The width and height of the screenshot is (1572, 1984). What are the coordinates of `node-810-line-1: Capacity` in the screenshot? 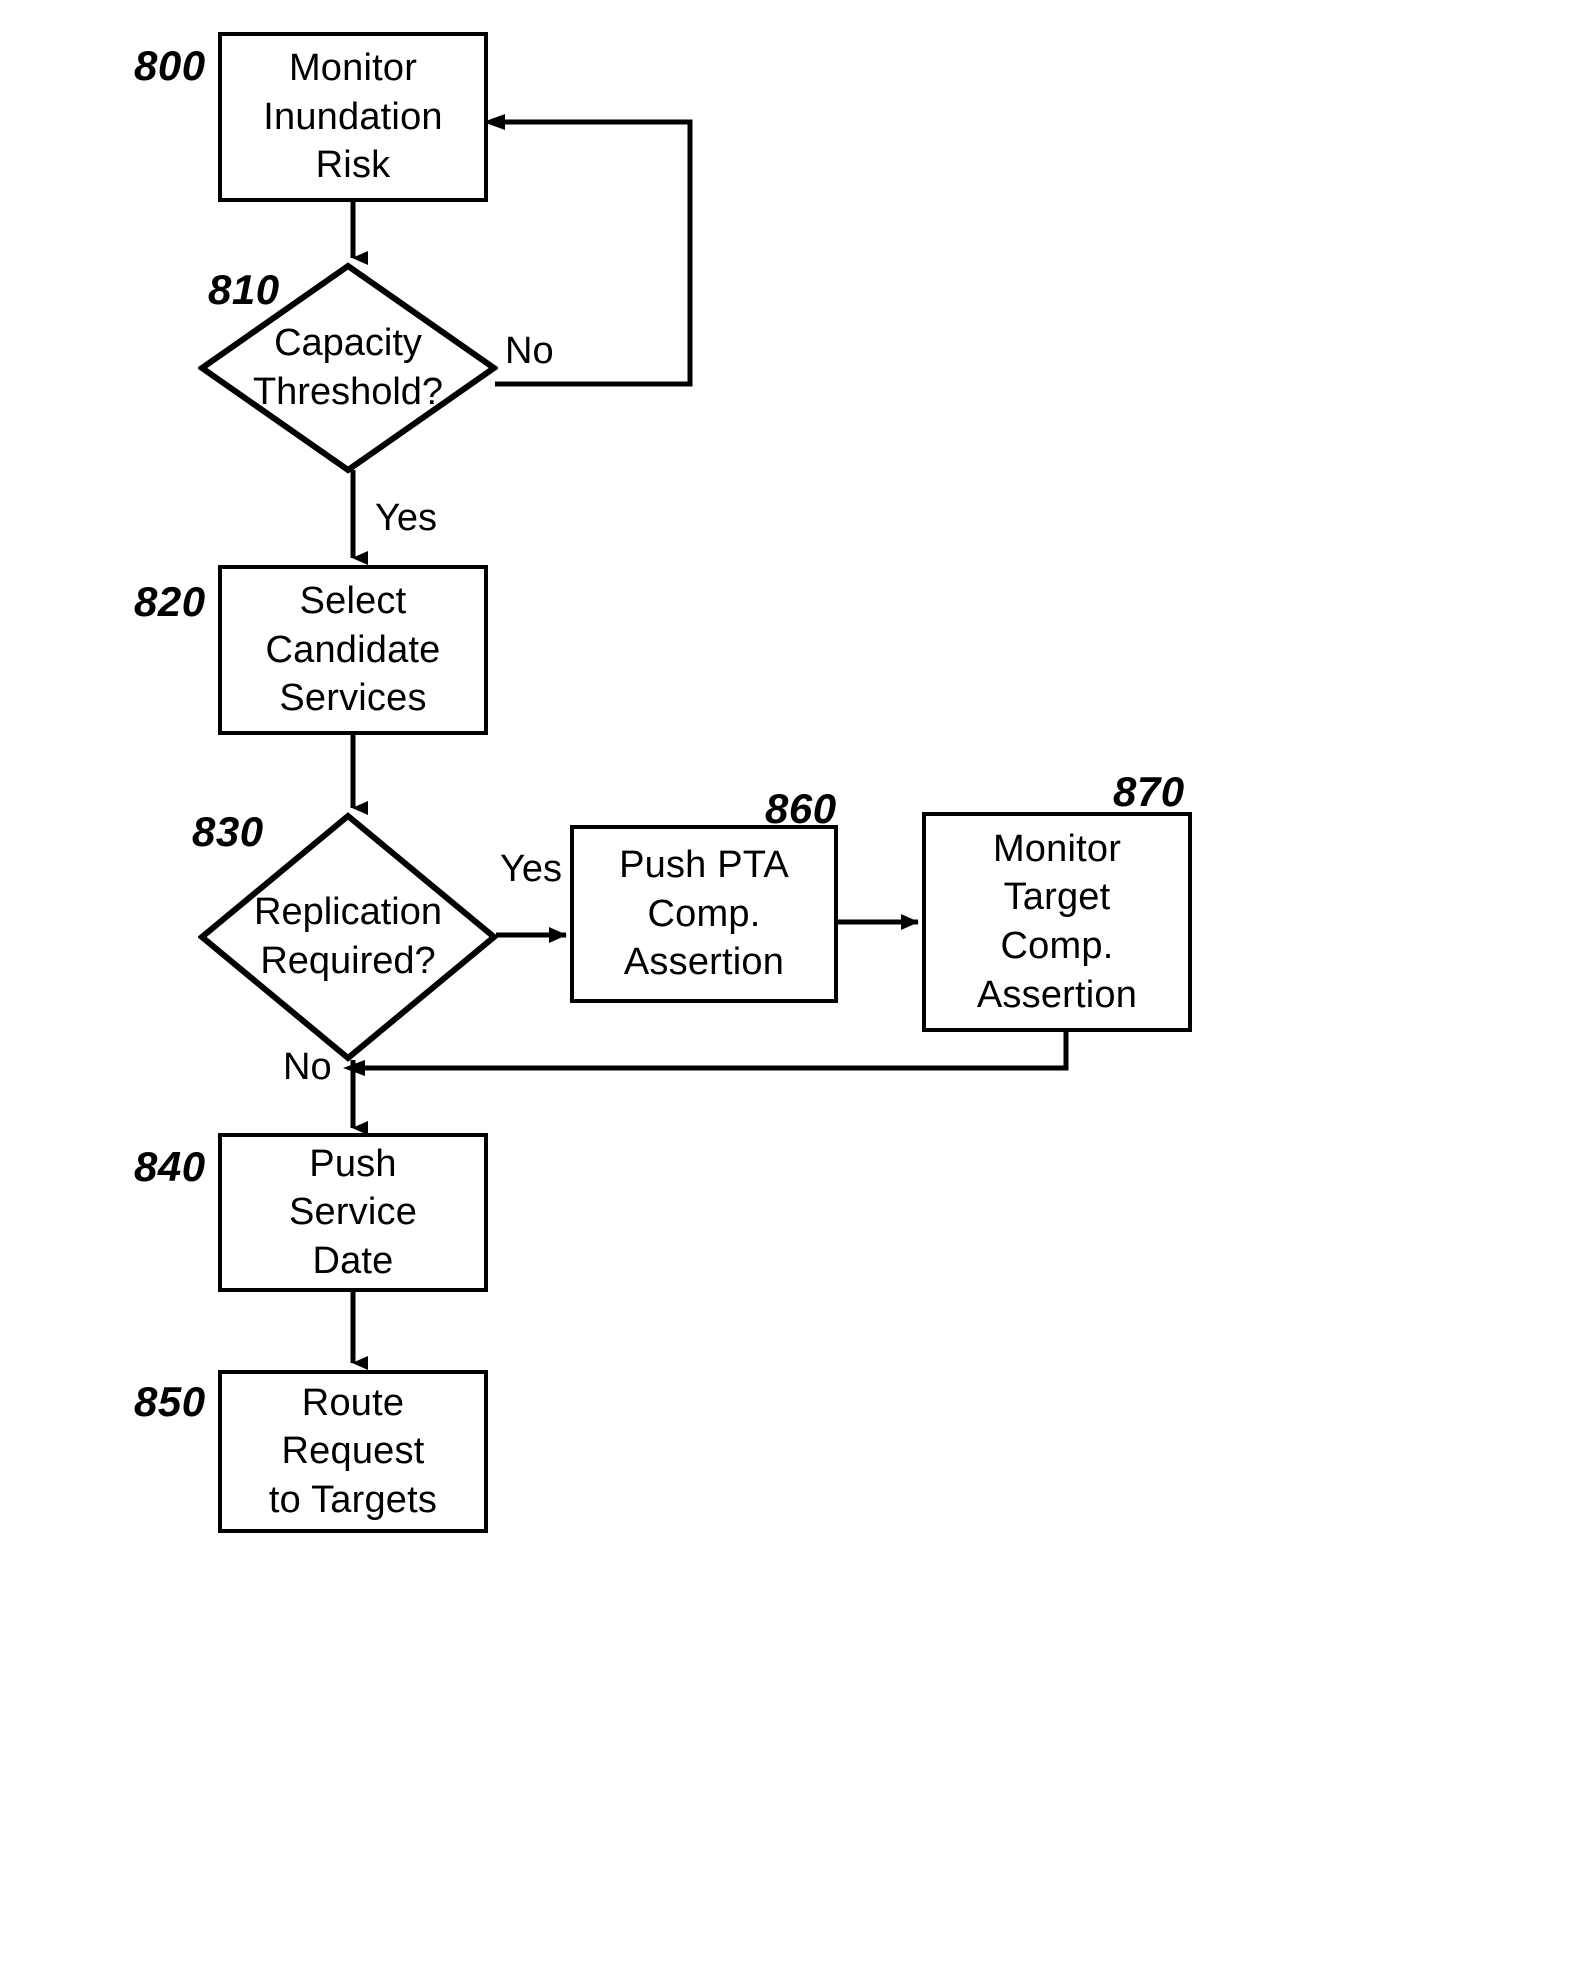 It's located at (348, 342).